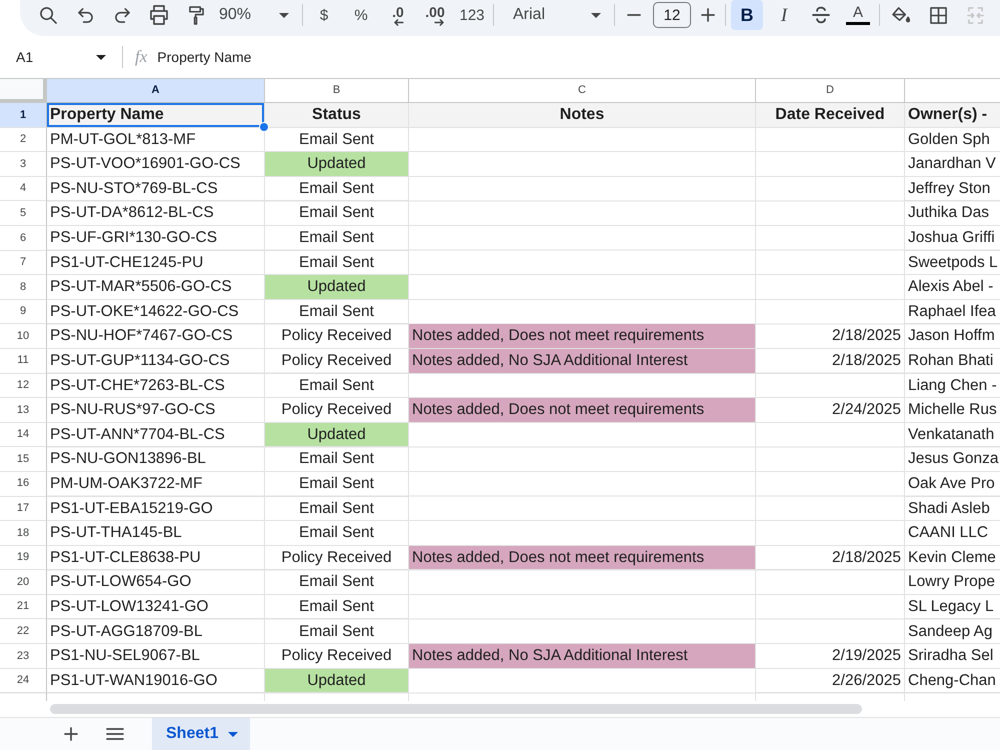 The width and height of the screenshot is (1000, 750). What do you see at coordinates (830, 558) in the screenshot?
I see `table-cell: 2/18/2025` at bounding box center [830, 558].